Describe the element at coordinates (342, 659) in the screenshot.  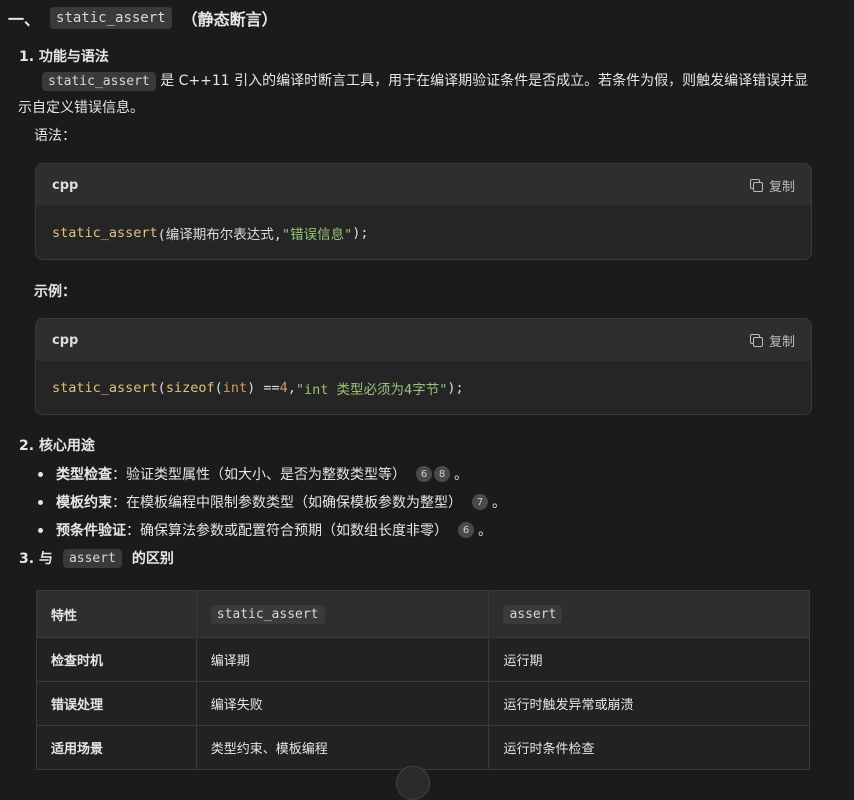
I see `table-cell: 编译期` at that location.